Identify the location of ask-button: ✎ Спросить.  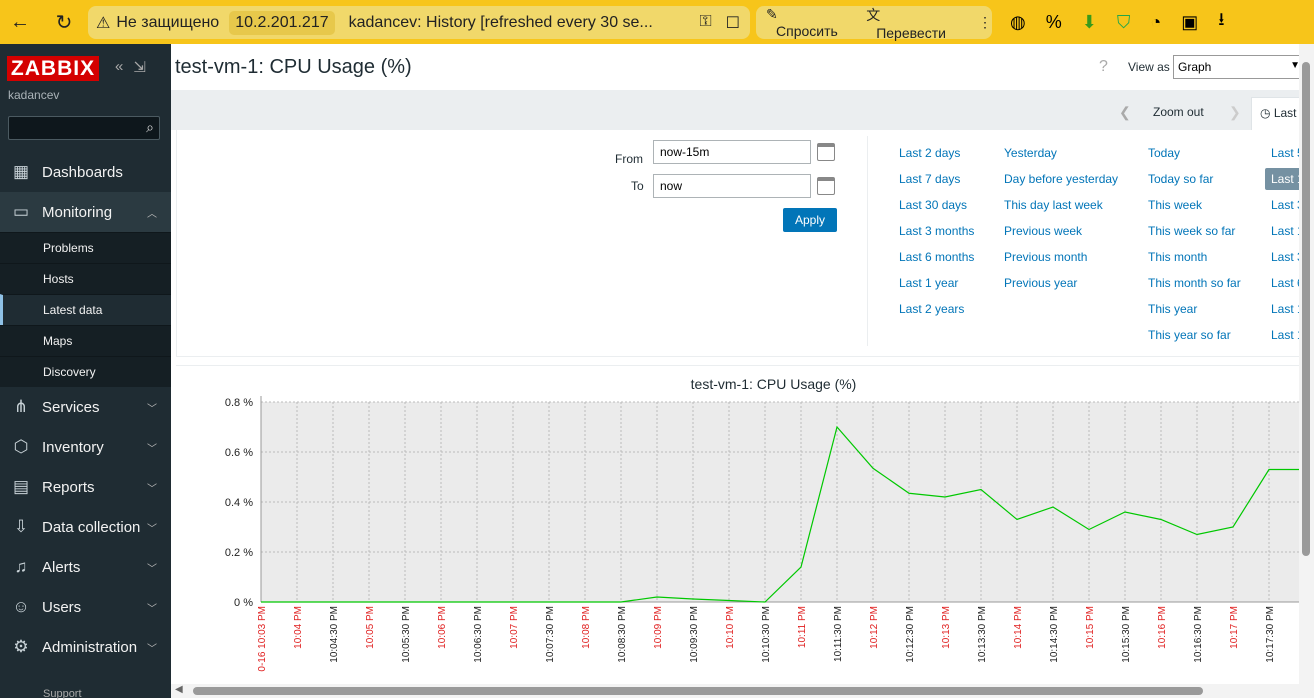
(807, 22).